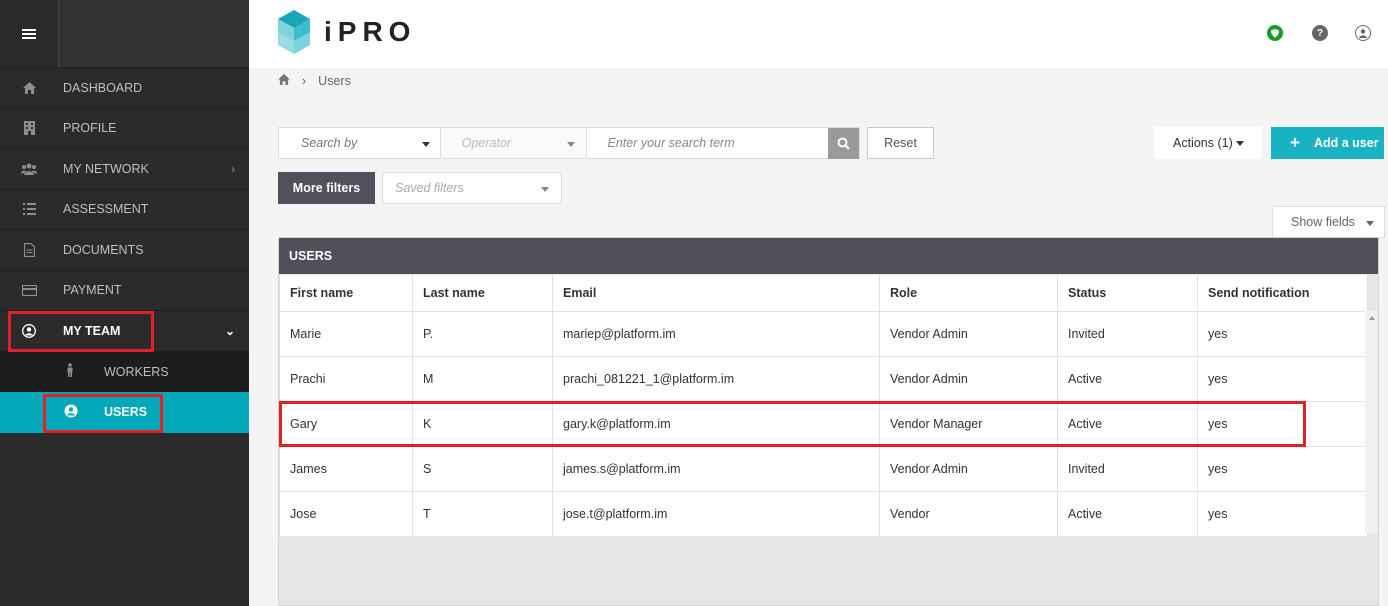 The width and height of the screenshot is (1388, 606). What do you see at coordinates (1282, 293) in the screenshot?
I see `column-header-send-notification: Send notification` at bounding box center [1282, 293].